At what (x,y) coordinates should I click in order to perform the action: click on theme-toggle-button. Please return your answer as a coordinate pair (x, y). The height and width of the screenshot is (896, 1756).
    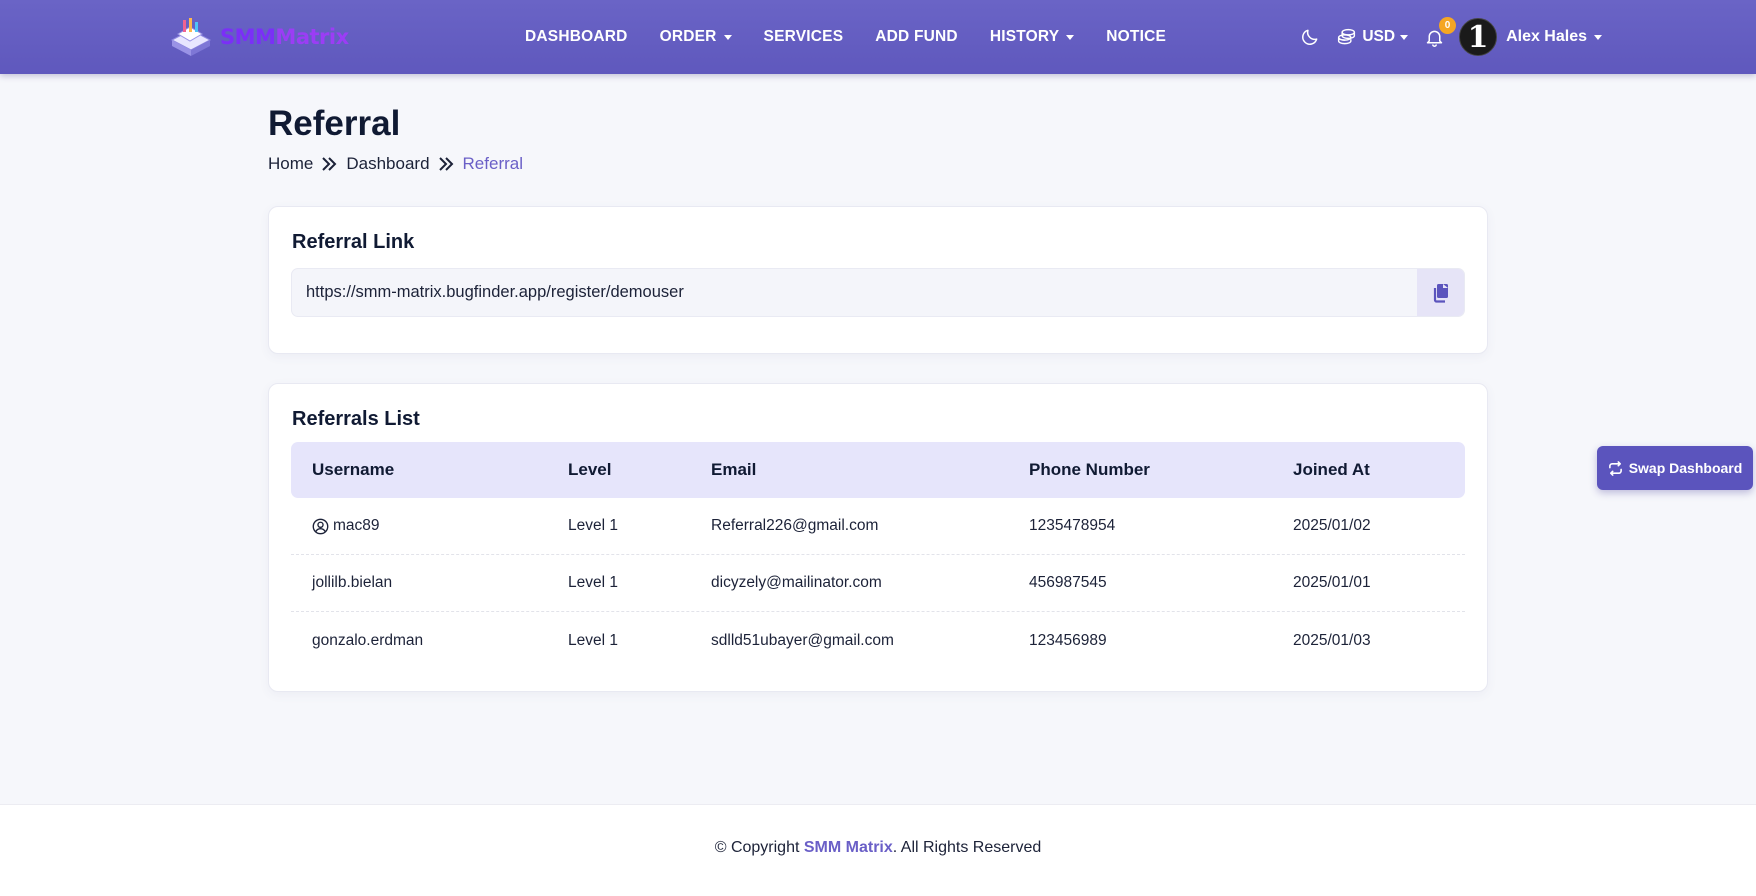
    Looking at the image, I should click on (1310, 37).